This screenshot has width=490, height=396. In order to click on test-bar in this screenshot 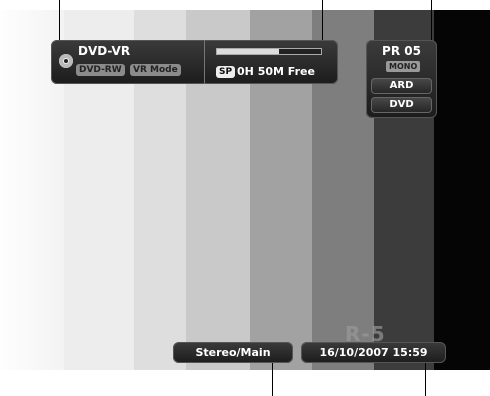, I will do `click(462, 190)`.